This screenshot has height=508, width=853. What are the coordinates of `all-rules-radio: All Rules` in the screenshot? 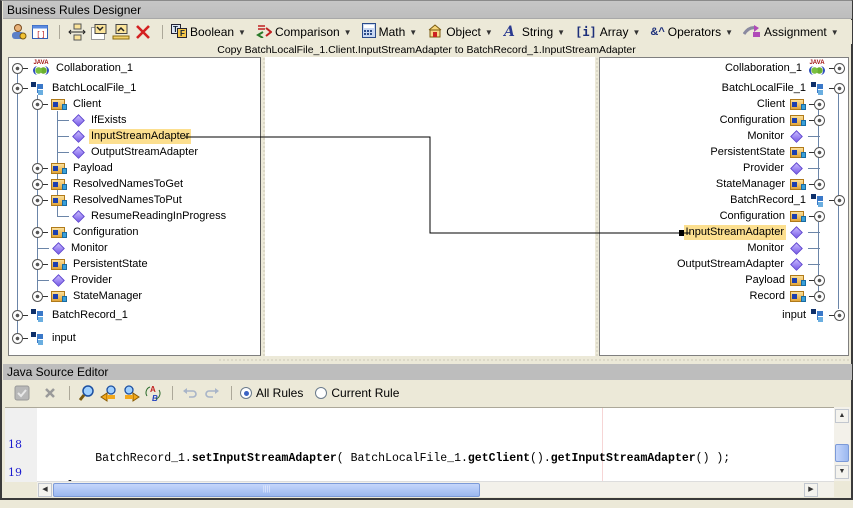 It's located at (271, 393).